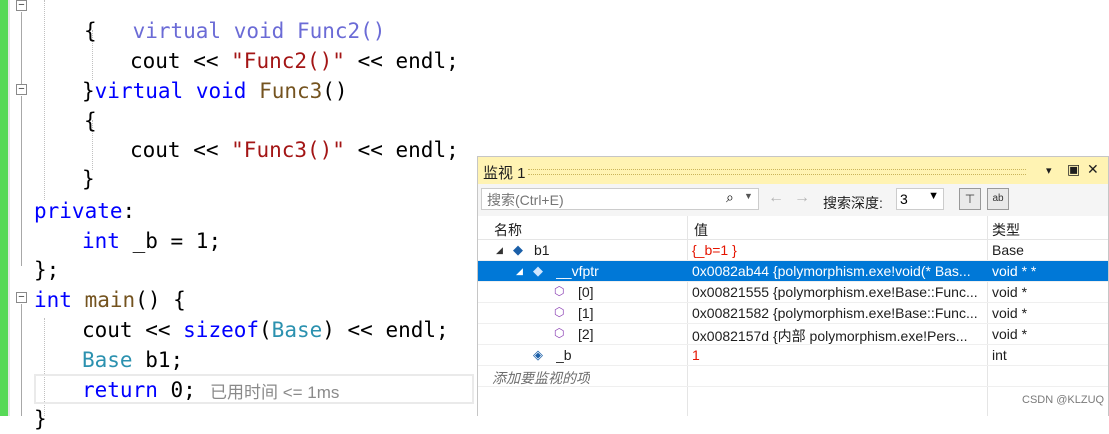 The width and height of the screenshot is (1109, 434). What do you see at coordinates (793, 250) in the screenshot?
I see `watch-row-b1: ◢ ◆ b1 {_b=1 } Base` at bounding box center [793, 250].